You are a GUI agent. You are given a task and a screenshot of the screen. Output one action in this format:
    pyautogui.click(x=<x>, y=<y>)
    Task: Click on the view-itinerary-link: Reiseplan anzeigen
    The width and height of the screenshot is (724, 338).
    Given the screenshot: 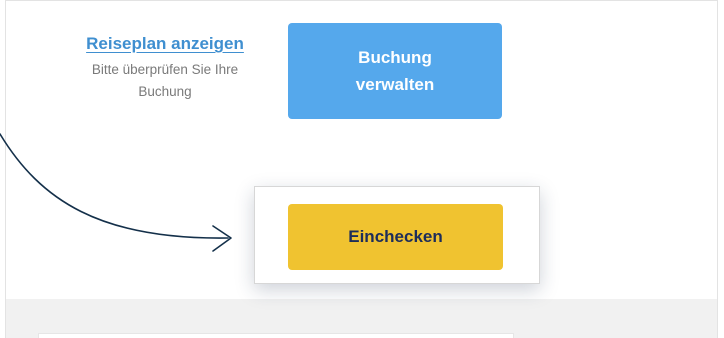 What is the action you would take?
    pyautogui.click(x=165, y=43)
    